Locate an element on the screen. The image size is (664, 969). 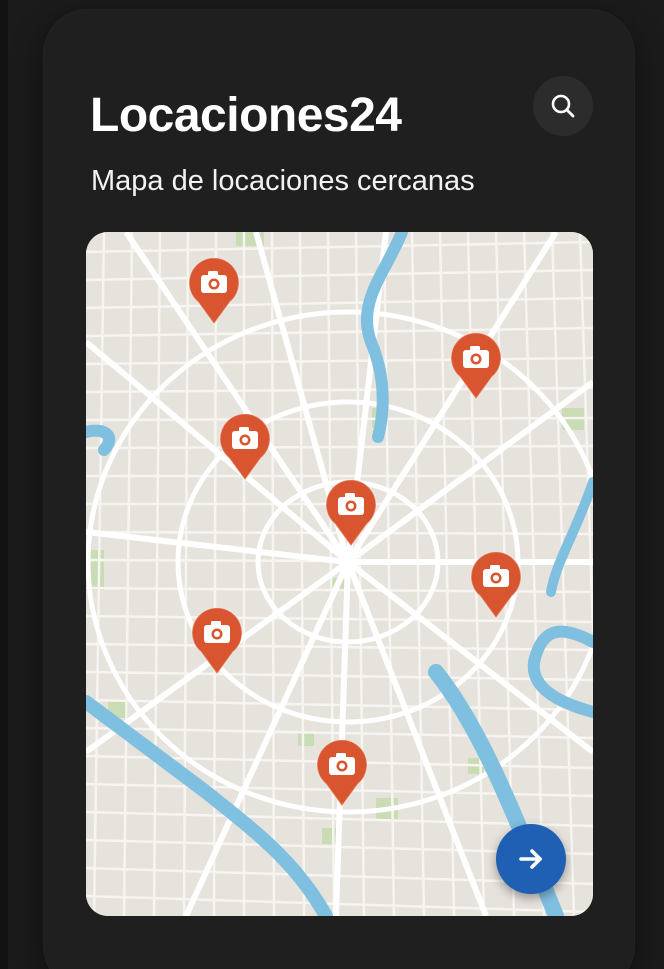
arrow-right-icon is located at coordinates (530, 859).